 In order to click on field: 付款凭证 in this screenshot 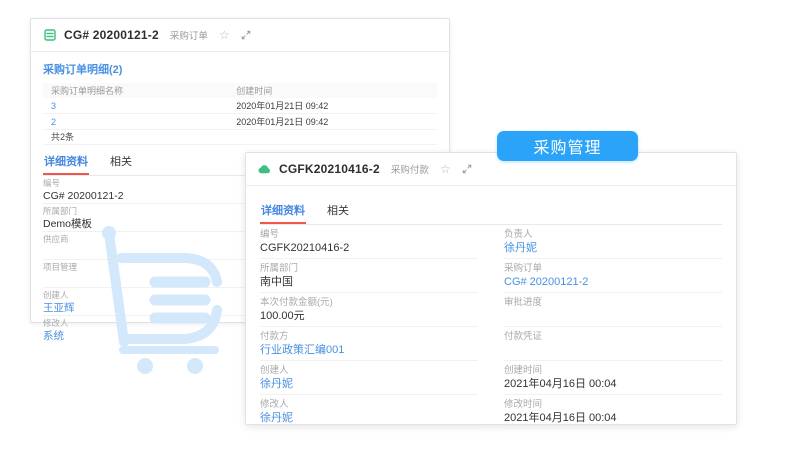, I will do `click(613, 344)`.